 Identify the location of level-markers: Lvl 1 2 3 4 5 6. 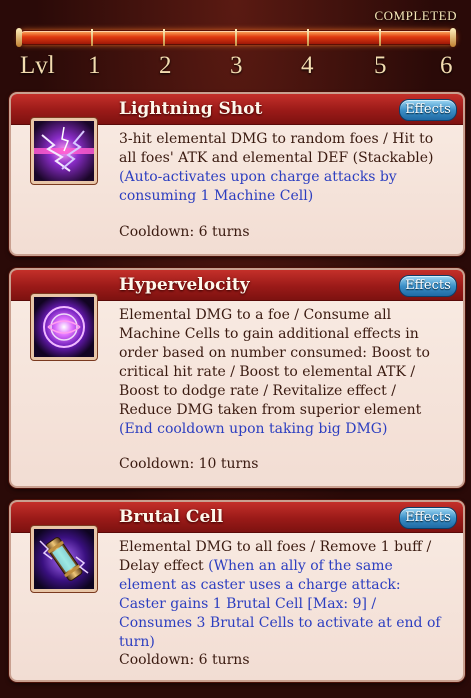
(235, 68).